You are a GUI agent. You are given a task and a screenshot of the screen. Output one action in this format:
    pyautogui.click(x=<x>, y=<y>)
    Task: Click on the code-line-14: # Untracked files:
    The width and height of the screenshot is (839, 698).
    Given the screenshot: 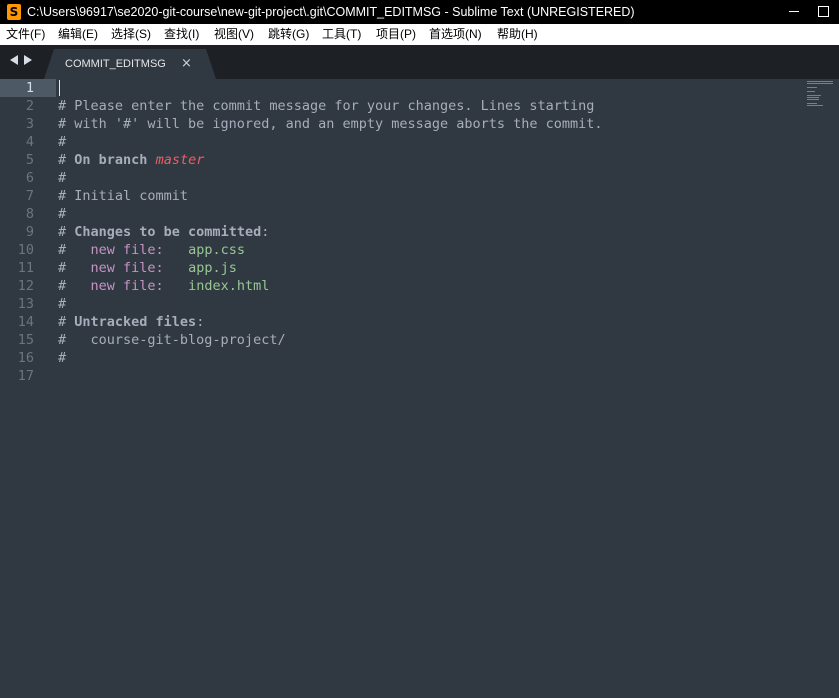 What is the action you would take?
    pyautogui.click(x=131, y=322)
    